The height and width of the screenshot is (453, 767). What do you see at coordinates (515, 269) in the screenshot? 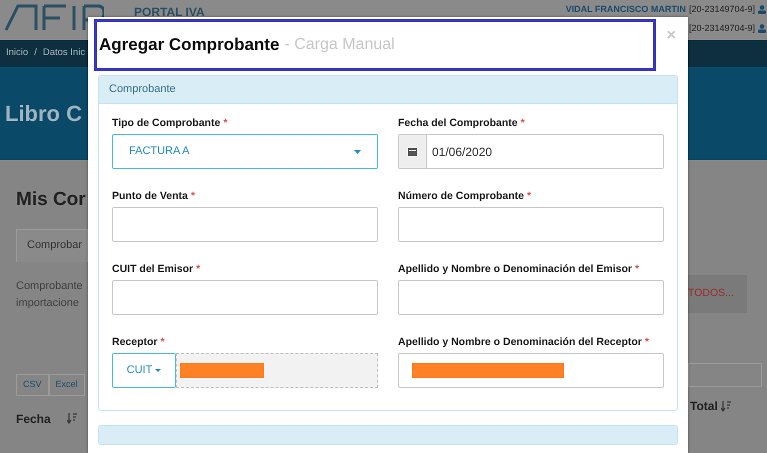
I see `field-label: Apellido y Nombre o Denominación del Emisor` at bounding box center [515, 269].